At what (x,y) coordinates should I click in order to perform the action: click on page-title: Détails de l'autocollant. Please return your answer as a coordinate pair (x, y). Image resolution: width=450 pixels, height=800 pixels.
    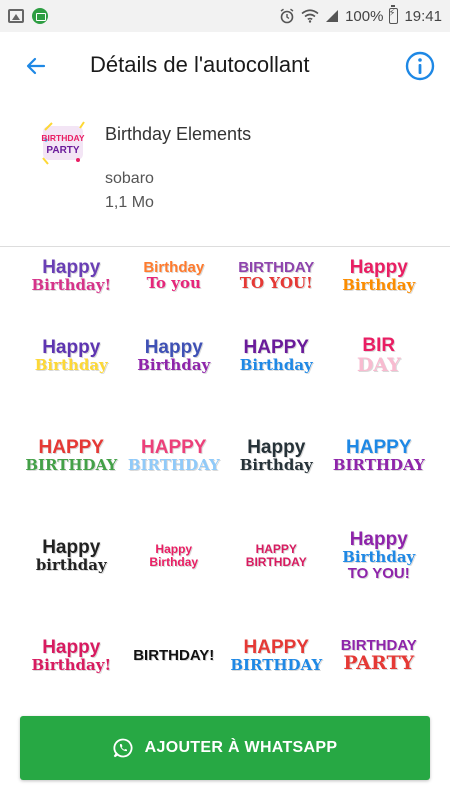
    Looking at the image, I should click on (200, 64).